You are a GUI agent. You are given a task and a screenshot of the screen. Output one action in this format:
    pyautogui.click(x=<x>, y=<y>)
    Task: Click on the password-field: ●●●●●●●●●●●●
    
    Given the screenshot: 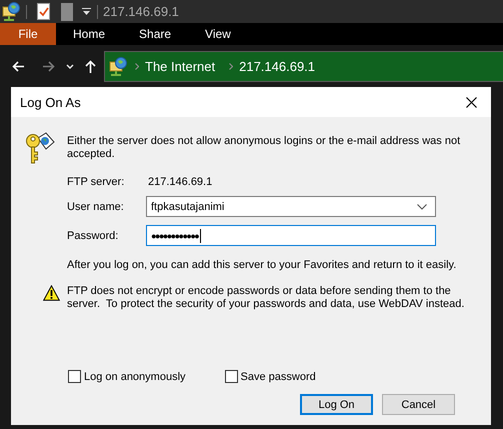 What is the action you would take?
    pyautogui.click(x=291, y=235)
    